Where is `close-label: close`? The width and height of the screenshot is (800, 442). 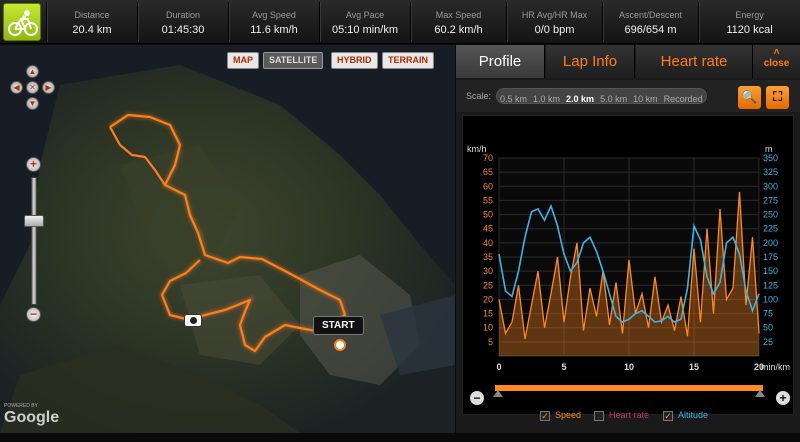 close-label: close is located at coordinates (776, 63).